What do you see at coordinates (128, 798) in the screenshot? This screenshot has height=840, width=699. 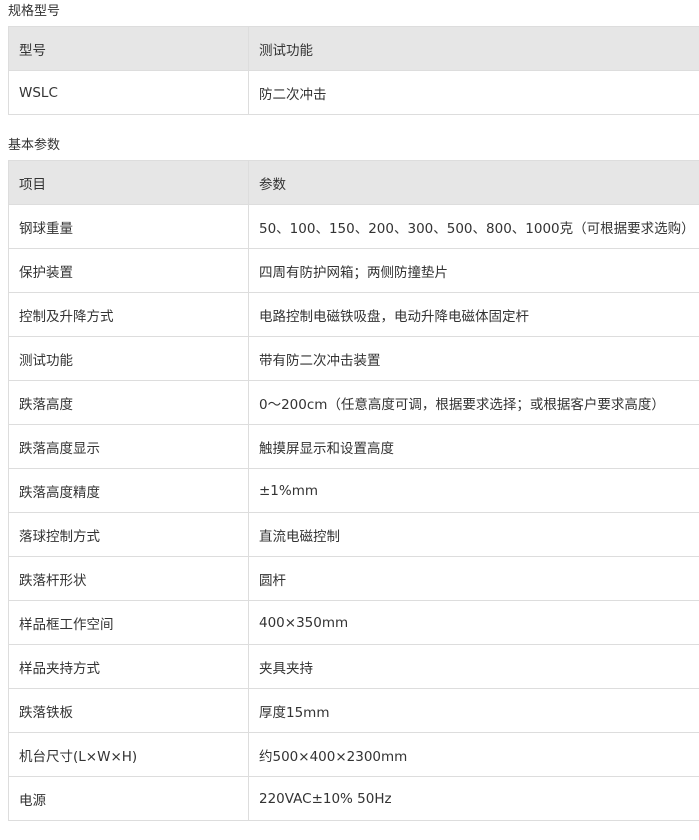 I see `param-name-cell: 电源` at bounding box center [128, 798].